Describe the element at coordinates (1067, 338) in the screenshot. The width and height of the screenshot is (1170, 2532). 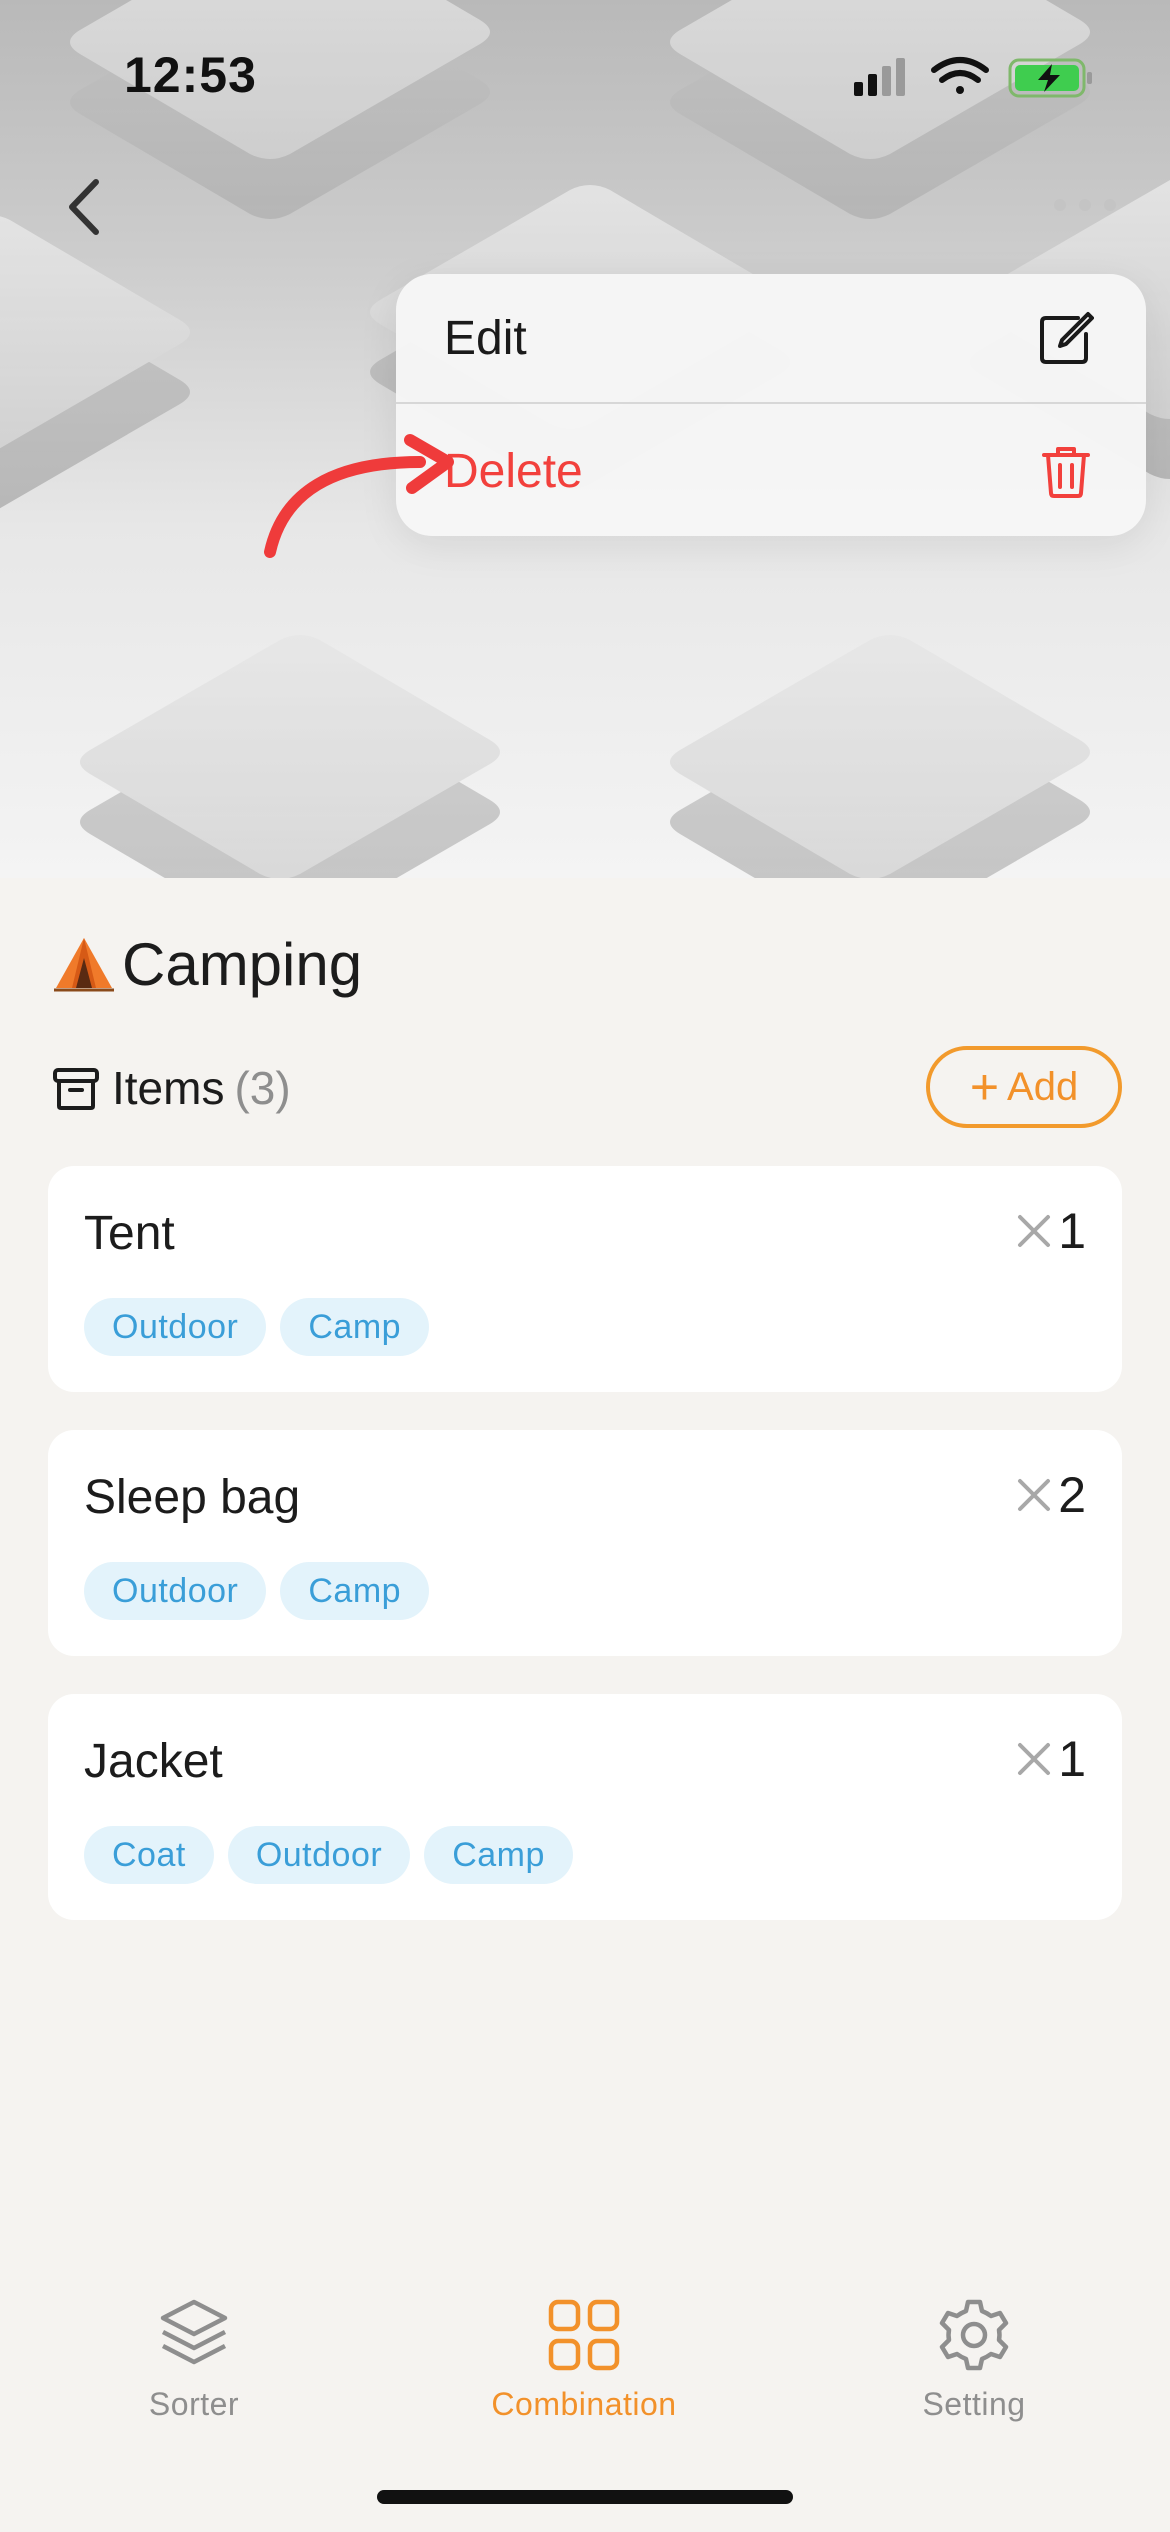
I see `edit-icon` at that location.